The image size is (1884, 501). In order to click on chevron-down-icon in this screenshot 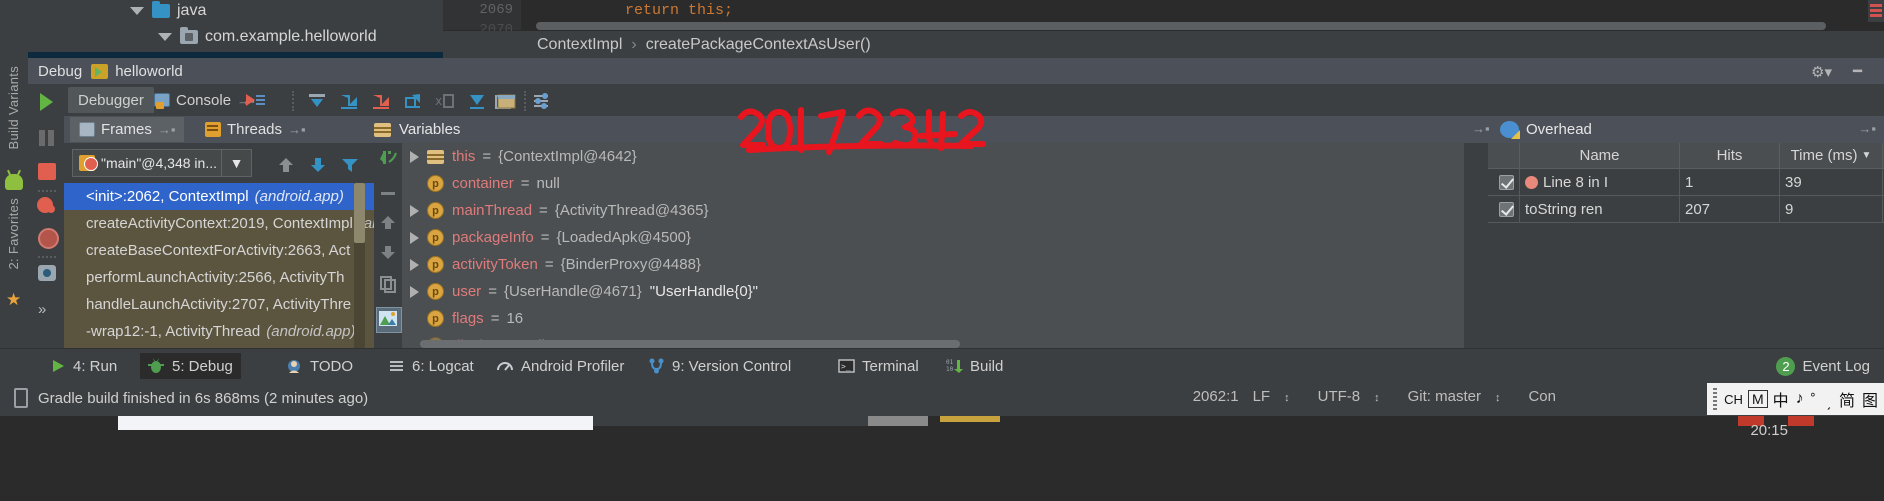, I will do `click(165, 37)`.